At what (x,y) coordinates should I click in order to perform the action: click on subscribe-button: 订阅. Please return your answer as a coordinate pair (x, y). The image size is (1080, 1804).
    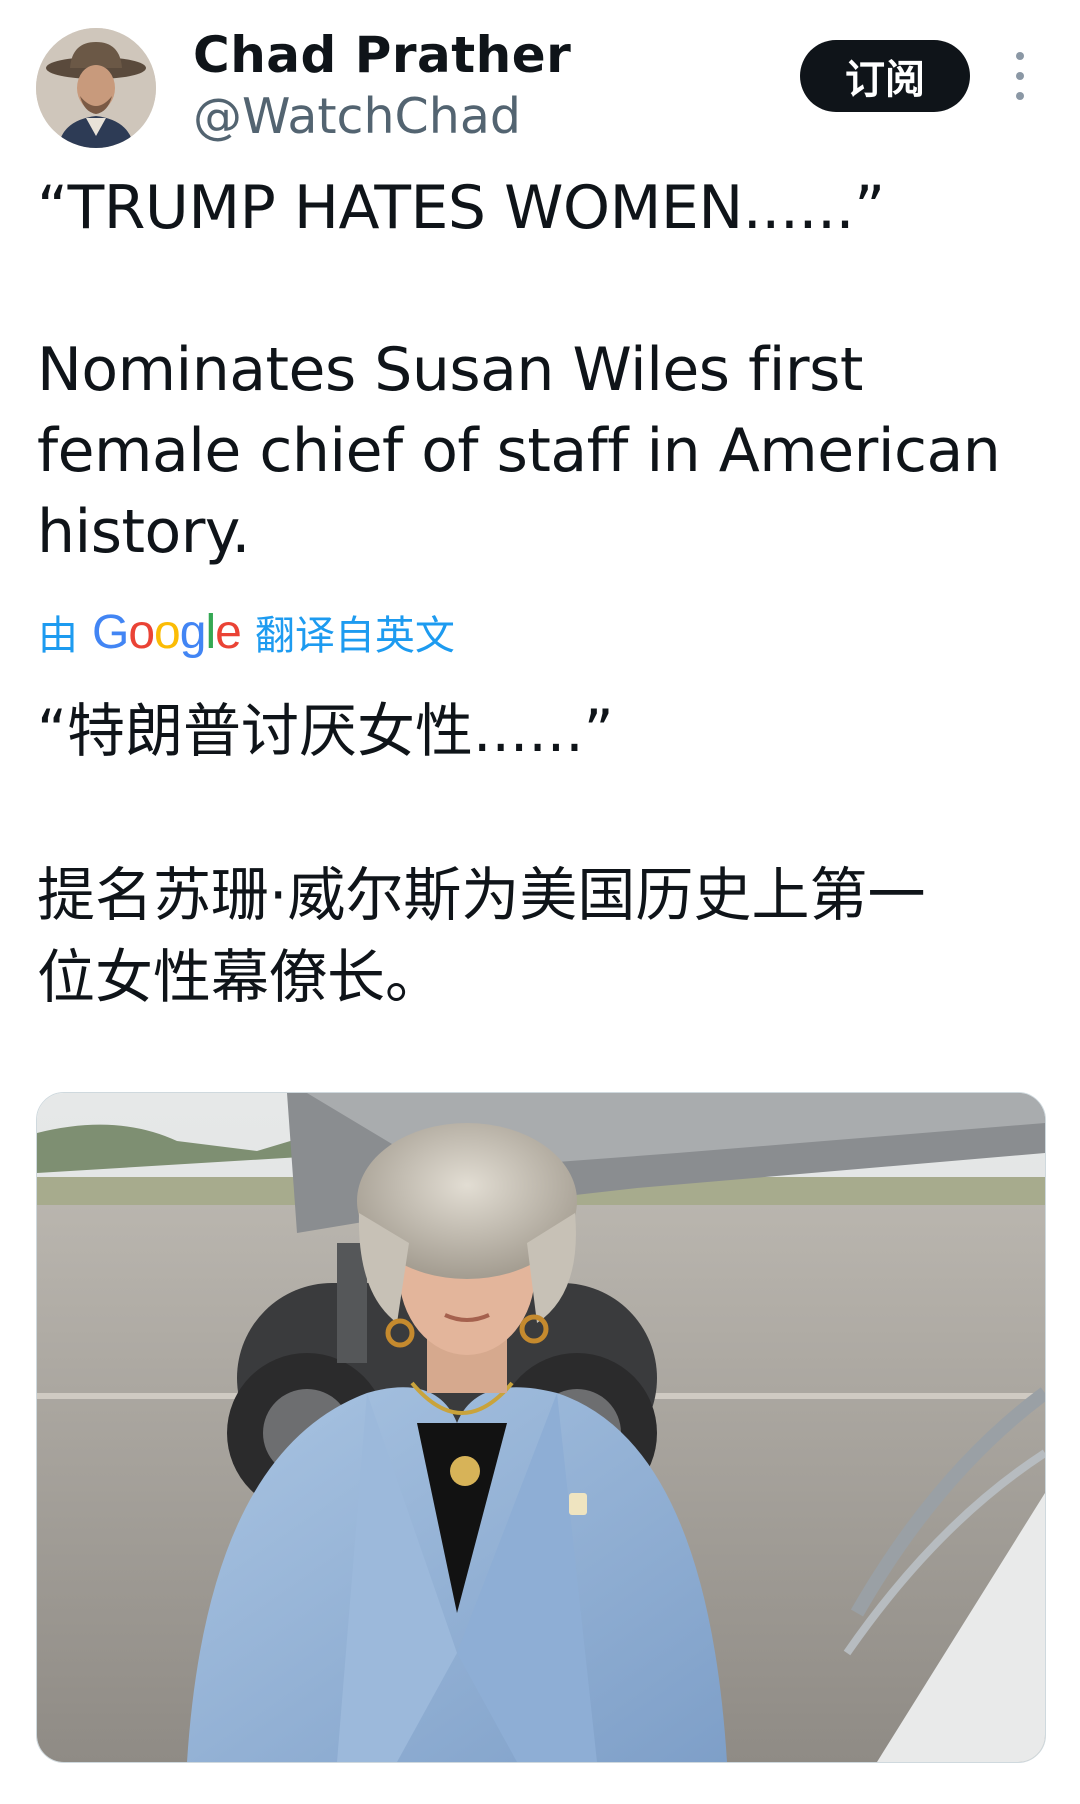
    Looking at the image, I should click on (885, 76).